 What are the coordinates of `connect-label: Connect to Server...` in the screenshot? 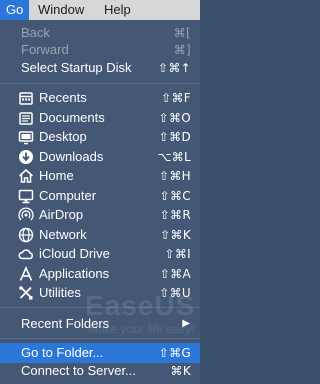 It's located at (78, 370).